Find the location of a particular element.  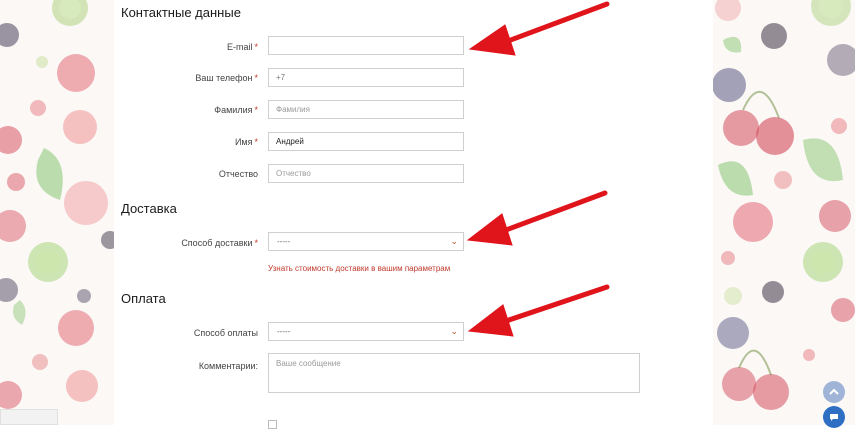

annotation-arrows is located at coordinates (538, 169).